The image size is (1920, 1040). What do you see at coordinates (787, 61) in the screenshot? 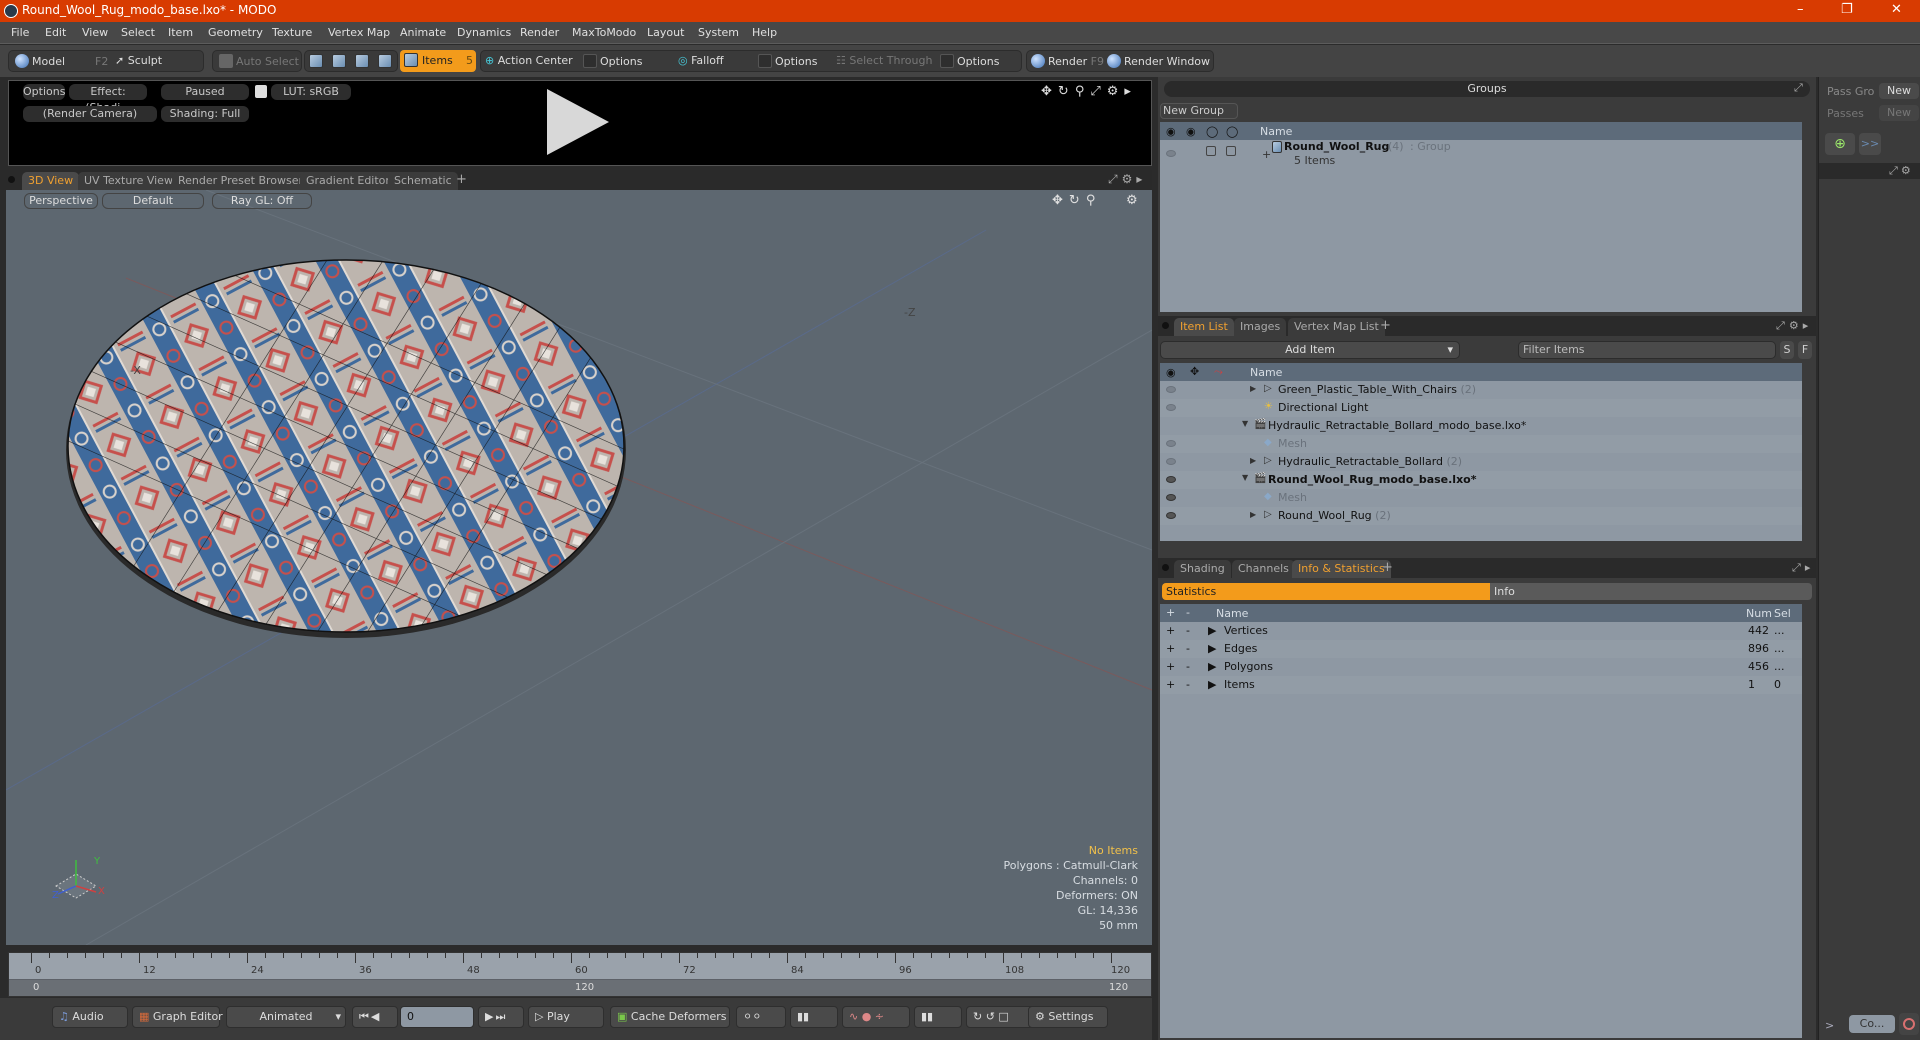
I see `falloff-options-button: Options` at bounding box center [787, 61].